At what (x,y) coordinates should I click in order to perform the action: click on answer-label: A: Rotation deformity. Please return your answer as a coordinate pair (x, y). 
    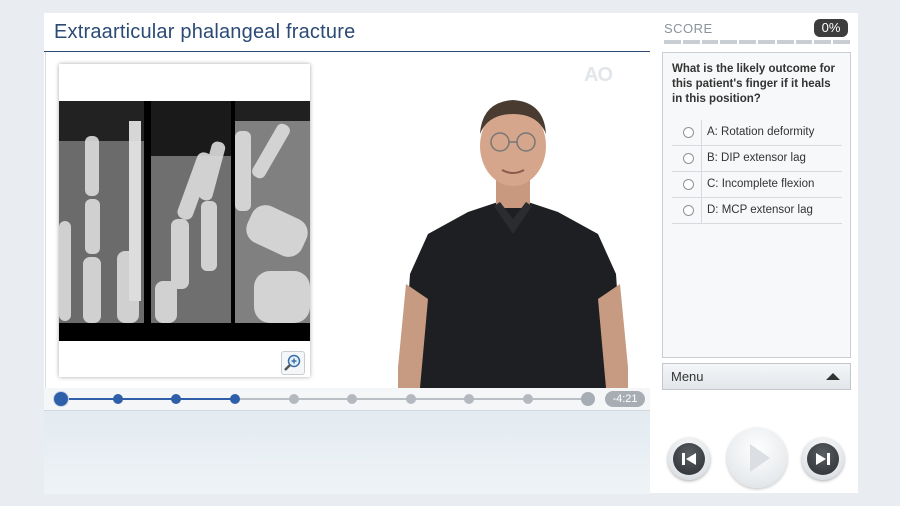
    Looking at the image, I should click on (761, 132).